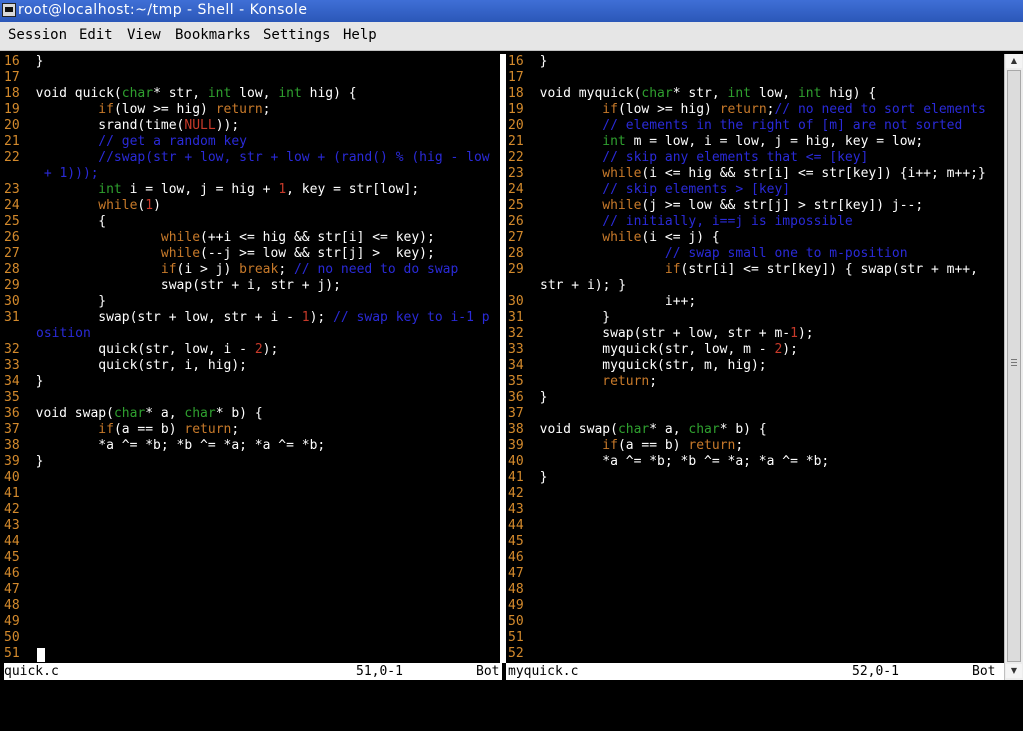 This screenshot has height=731, width=1023. What do you see at coordinates (696, 189) in the screenshot?
I see `code-token: // skip elements > [key]` at bounding box center [696, 189].